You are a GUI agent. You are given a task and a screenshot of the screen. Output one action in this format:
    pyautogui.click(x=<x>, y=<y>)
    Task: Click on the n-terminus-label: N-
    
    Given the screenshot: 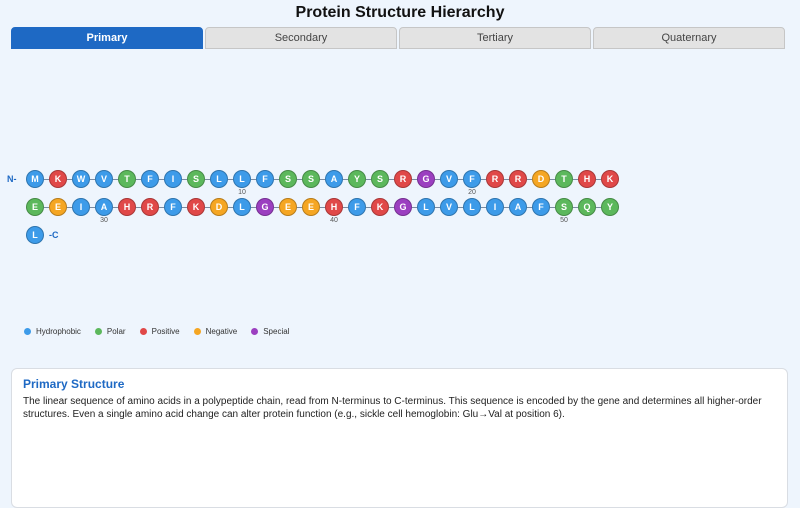 What is the action you would take?
    pyautogui.click(x=12, y=179)
    